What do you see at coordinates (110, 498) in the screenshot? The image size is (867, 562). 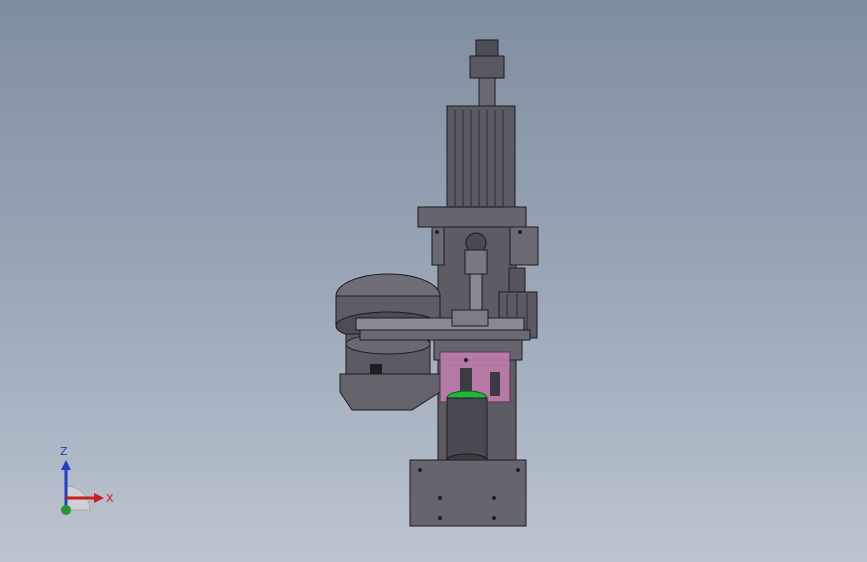 I see `x-axis-label: X` at bounding box center [110, 498].